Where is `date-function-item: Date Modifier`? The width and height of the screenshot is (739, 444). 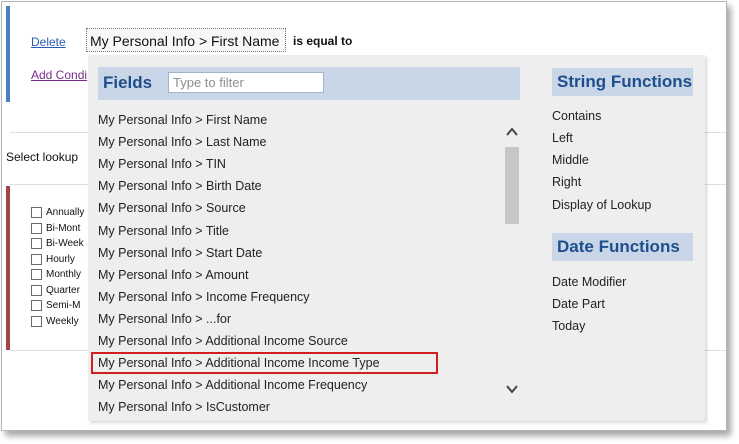 date-function-item: Date Modifier is located at coordinates (589, 282).